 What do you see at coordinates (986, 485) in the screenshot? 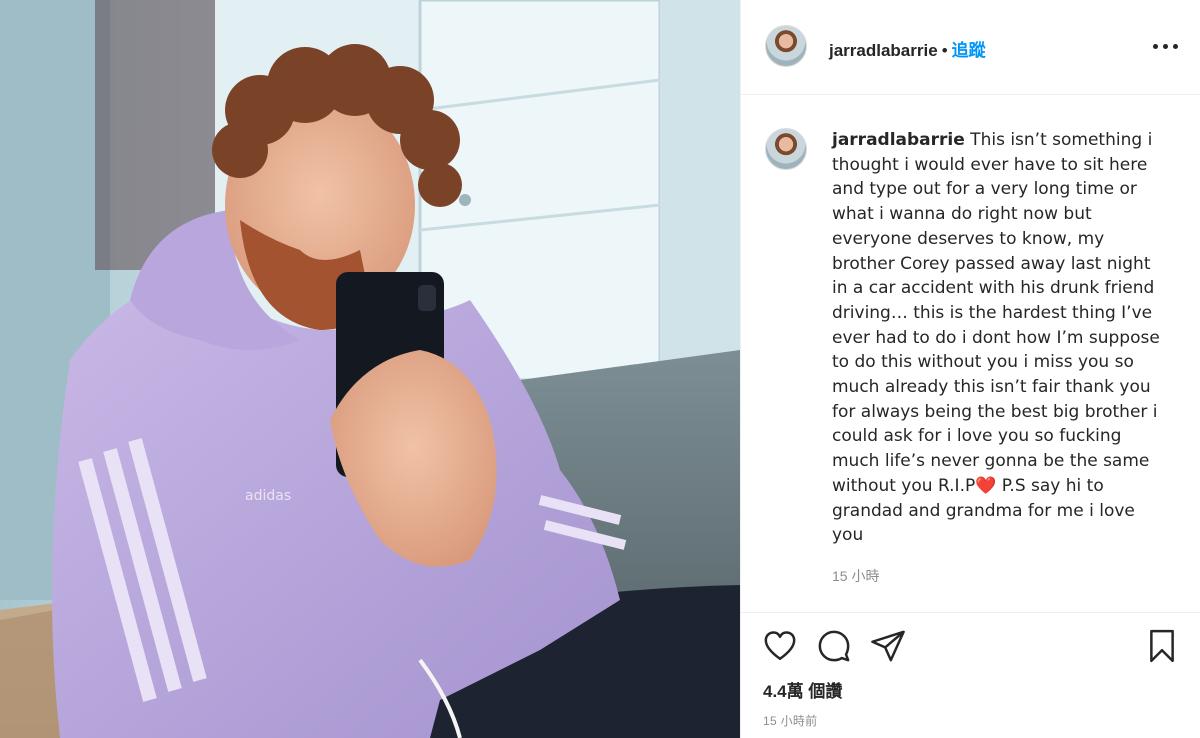
I see `red-heart-emoji: ❤️` at bounding box center [986, 485].